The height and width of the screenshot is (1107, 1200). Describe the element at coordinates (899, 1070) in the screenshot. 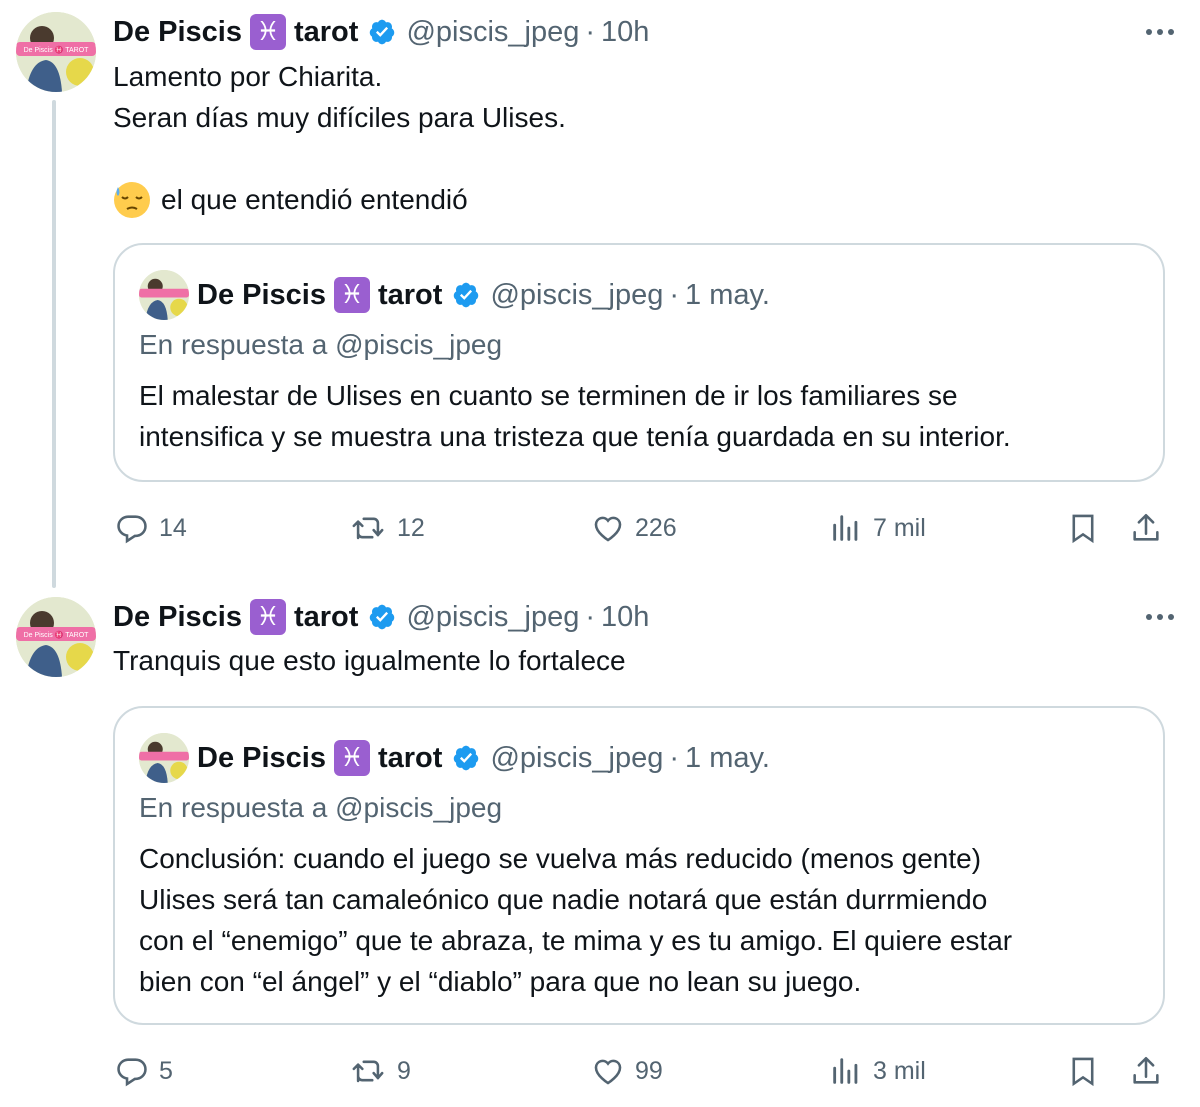

I see `views-count: 3 mil` at that location.